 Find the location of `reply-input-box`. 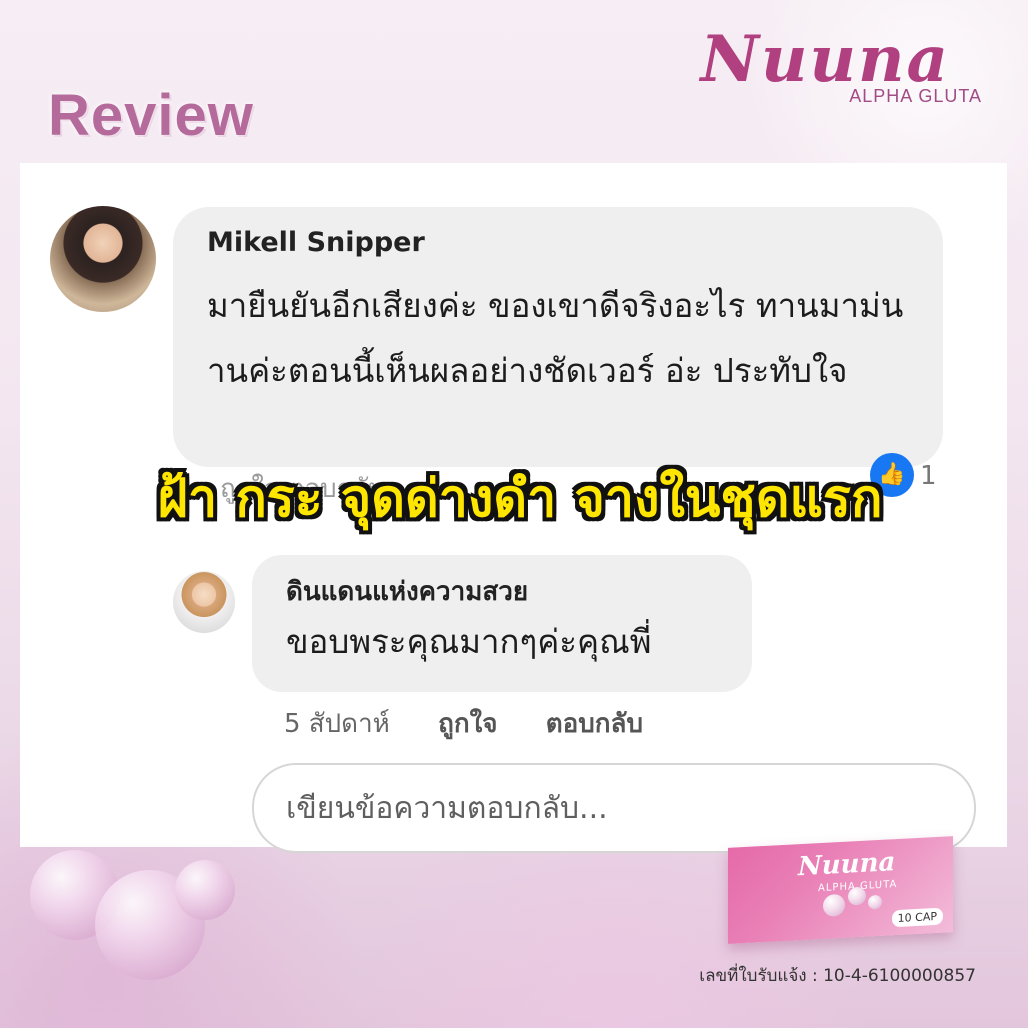

reply-input-box is located at coordinates (614, 808).